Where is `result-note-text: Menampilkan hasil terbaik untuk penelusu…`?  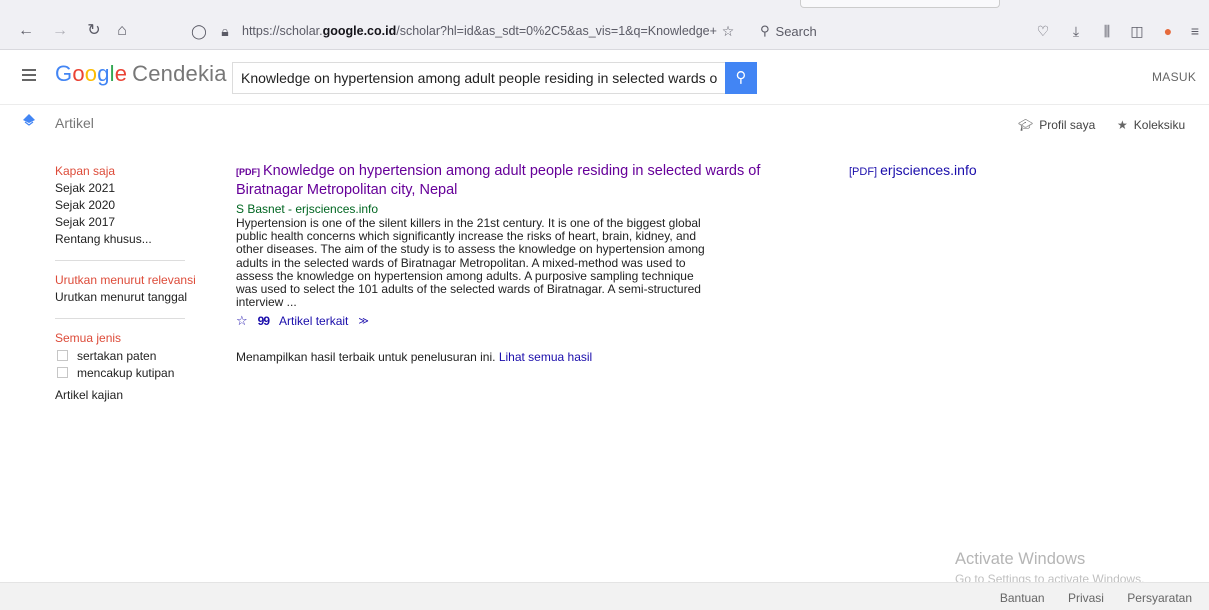 result-note-text: Menampilkan hasil terbaik untuk penelusu… is located at coordinates (366, 357).